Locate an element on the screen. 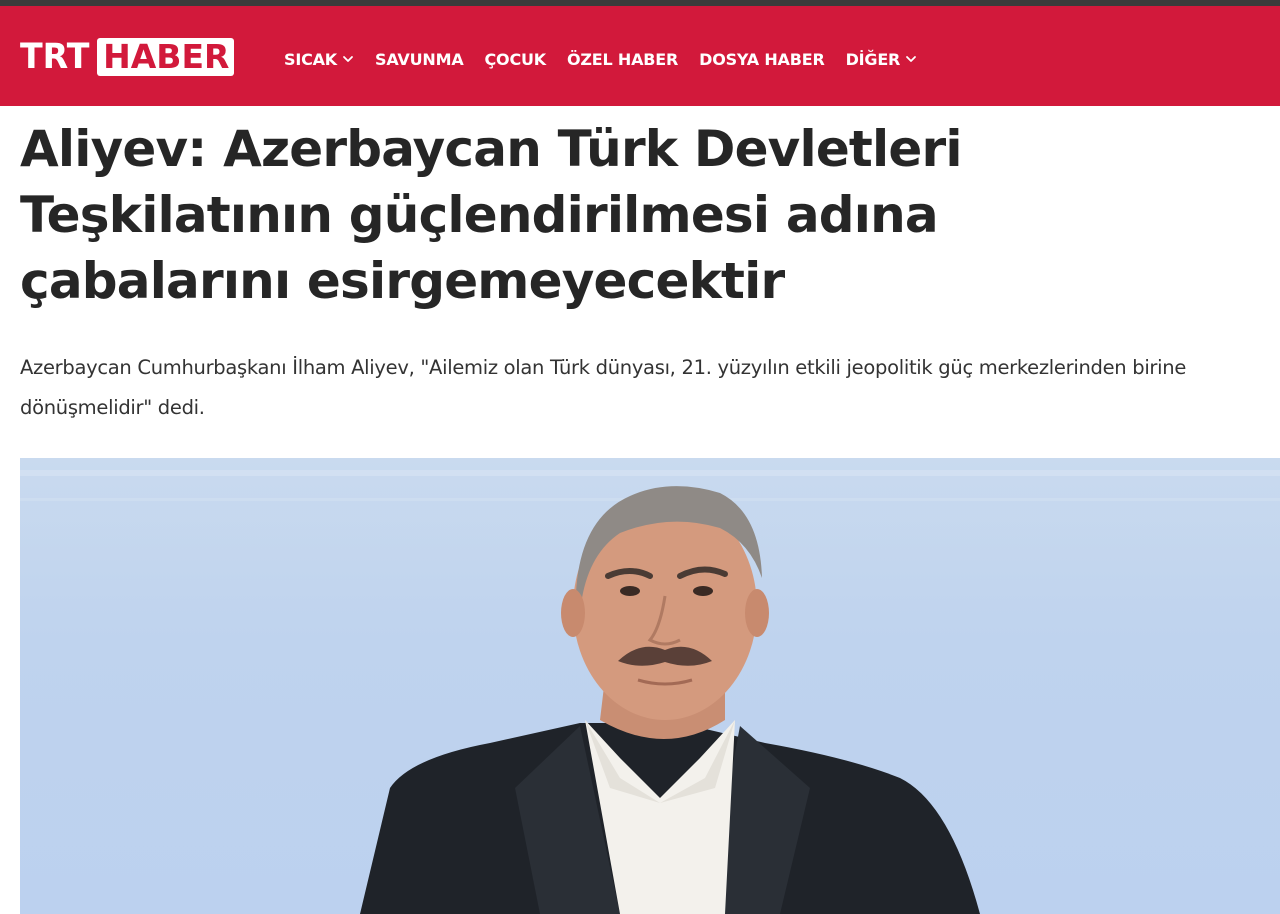  trt-haber-logo: TRT HABER is located at coordinates (127, 57).